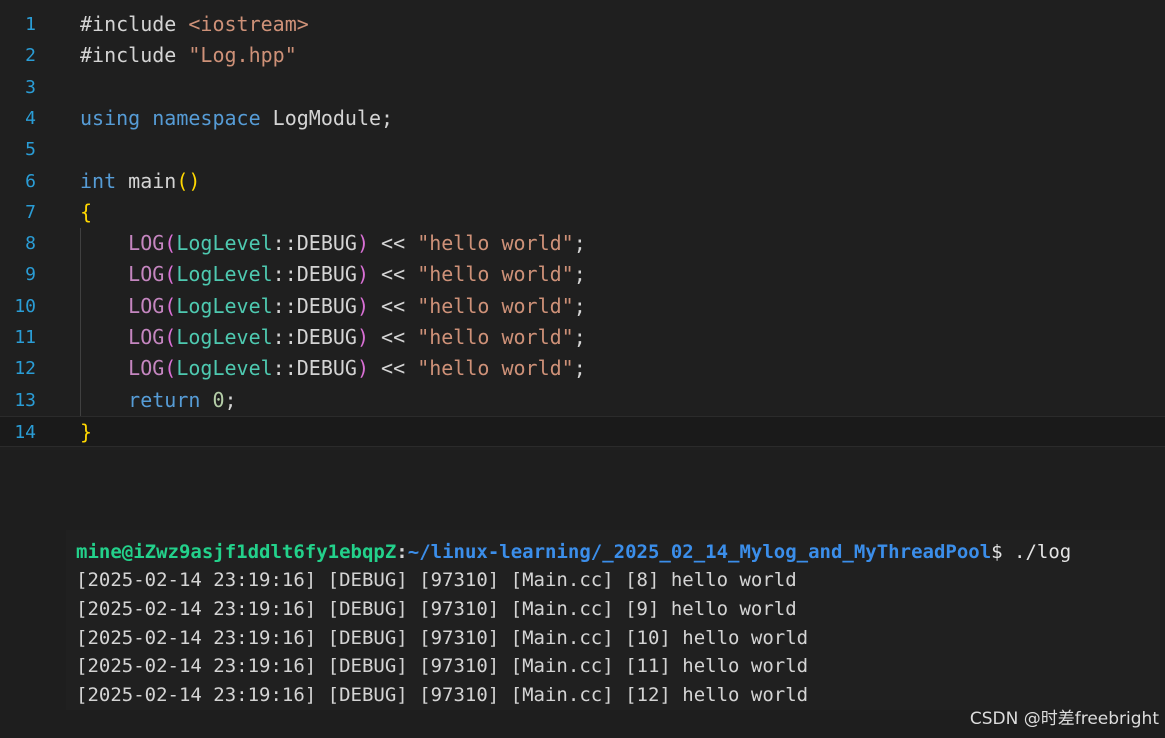 This screenshot has height=738, width=1165. Describe the element at coordinates (582, 149) in the screenshot. I see `code-line: 5` at that location.